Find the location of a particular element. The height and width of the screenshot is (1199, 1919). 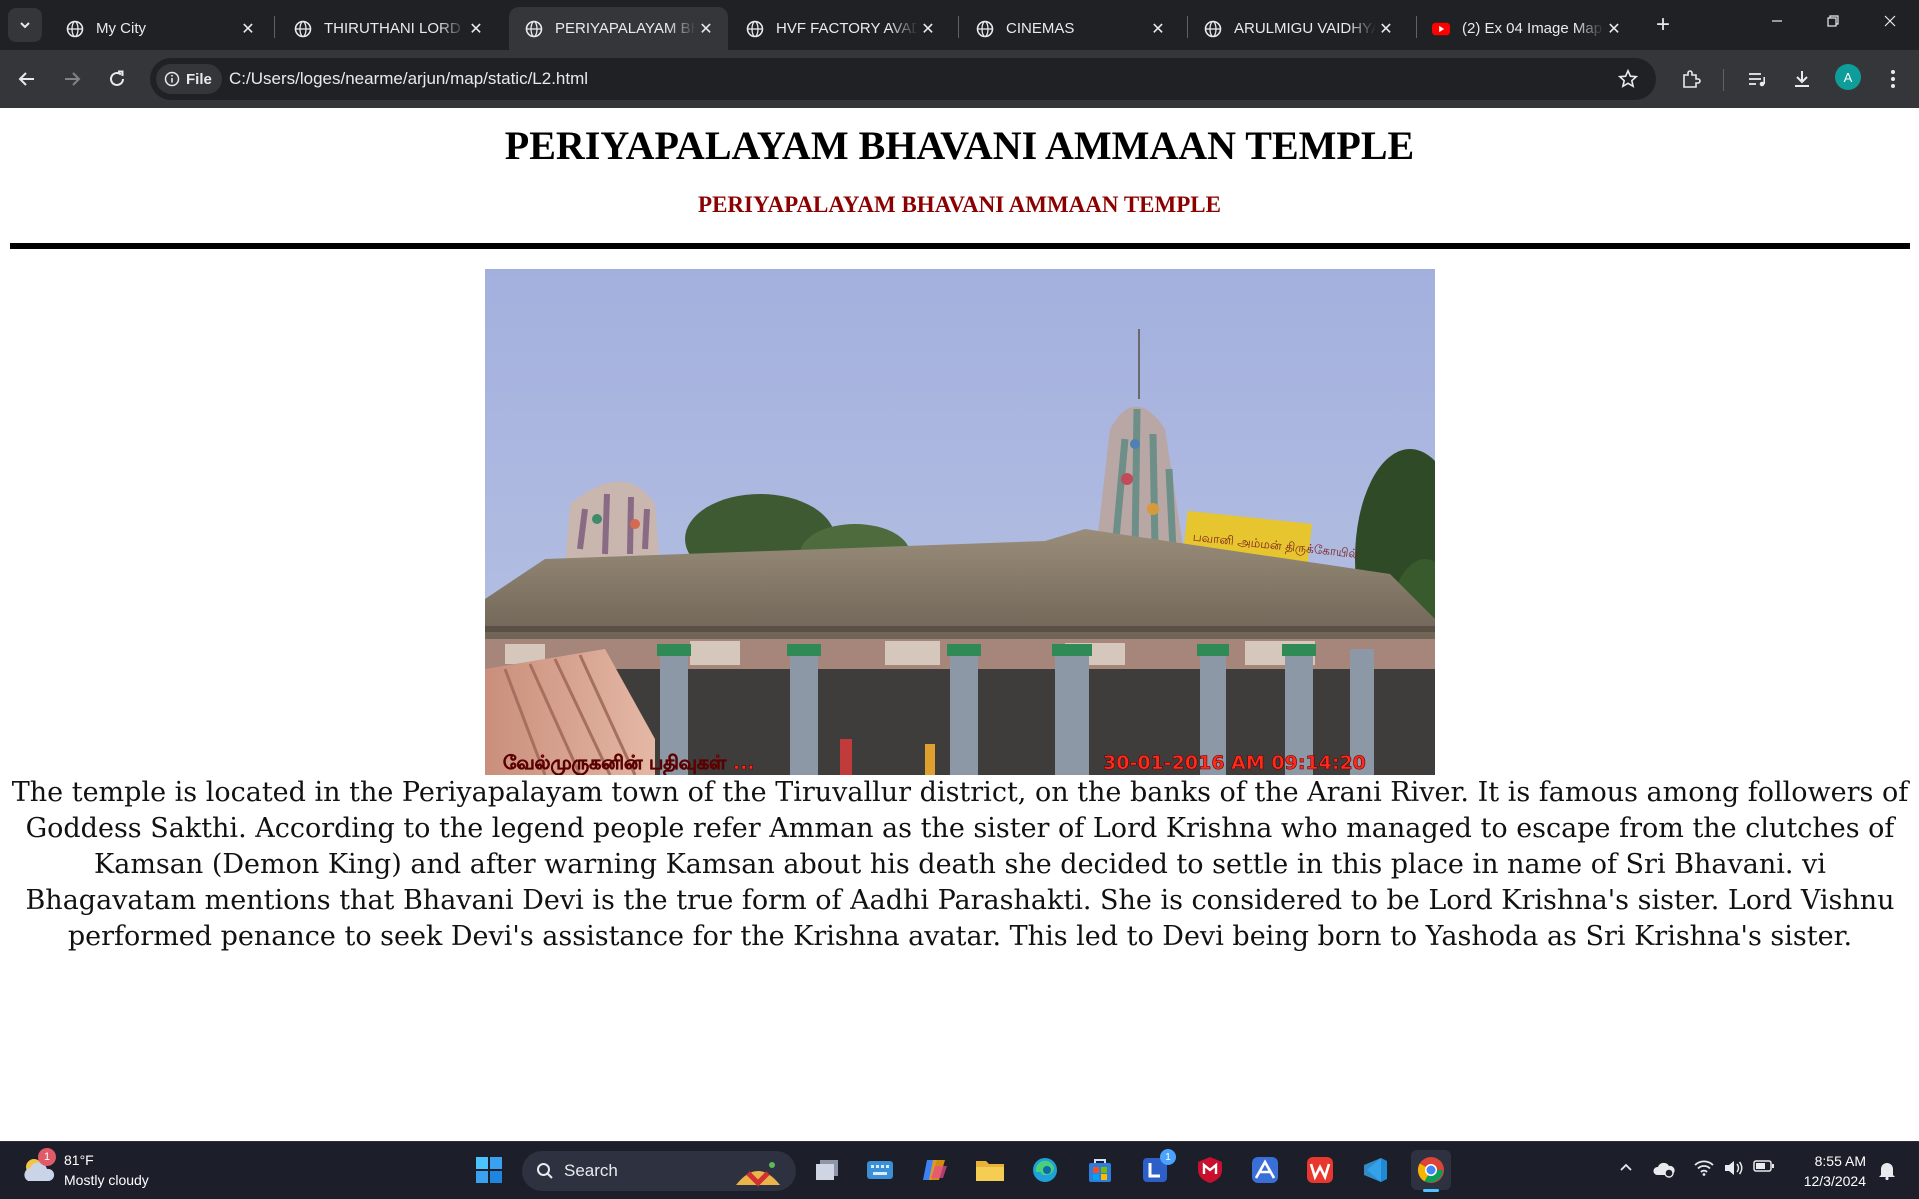

battery-tray is located at coordinates (1764, 1166).